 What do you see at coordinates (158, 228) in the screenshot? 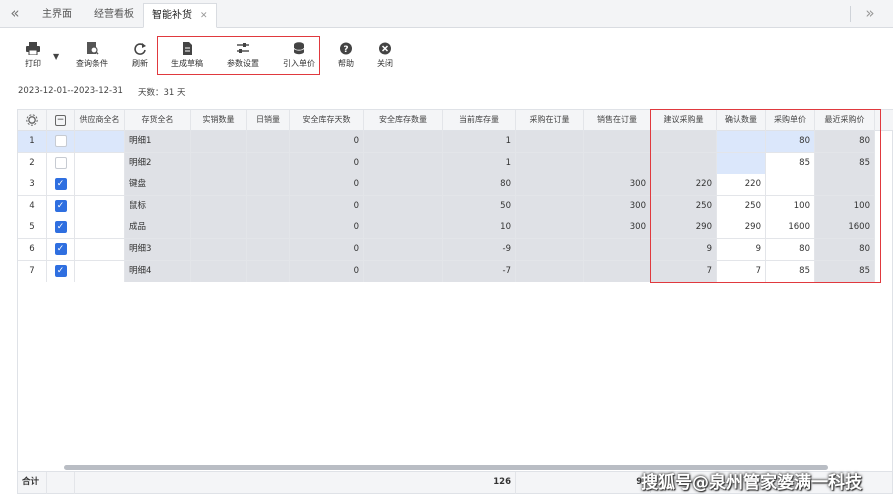
I see `cell-item: 成品` at bounding box center [158, 228].